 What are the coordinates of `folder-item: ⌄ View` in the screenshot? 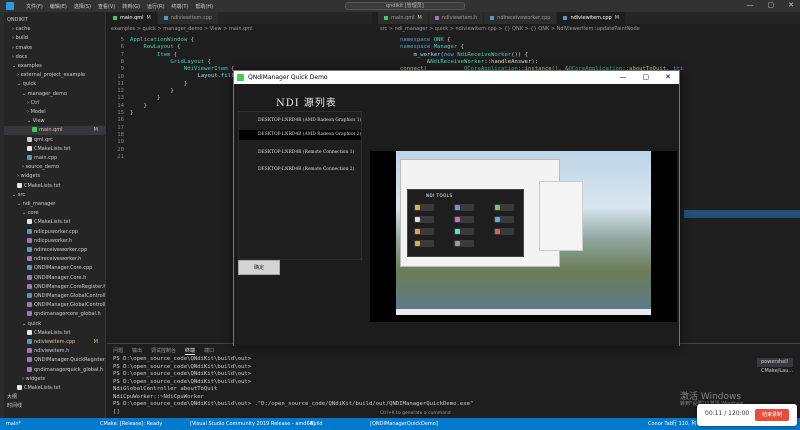 It's located at (54, 121).